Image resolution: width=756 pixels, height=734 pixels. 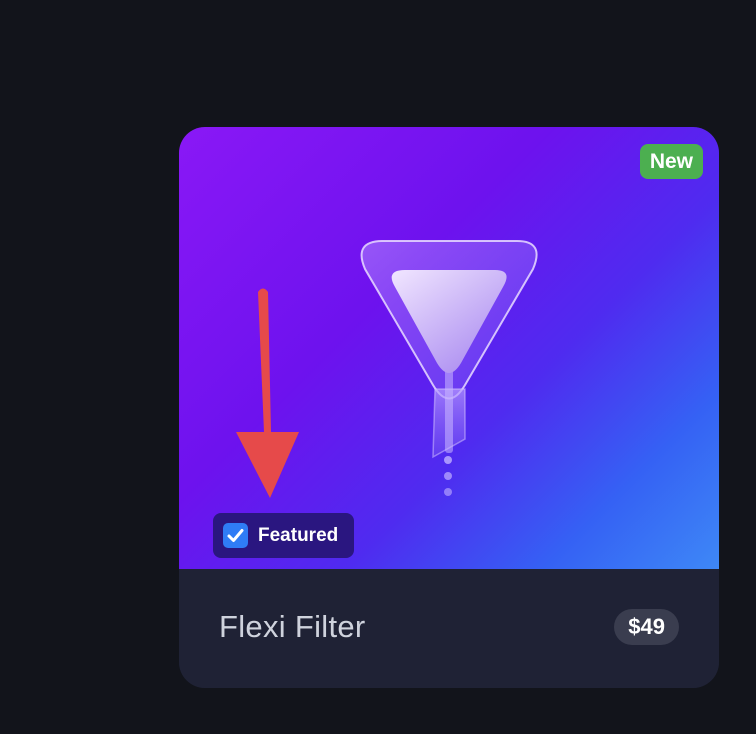 What do you see at coordinates (646, 627) in the screenshot?
I see `price-badge: $49` at bounding box center [646, 627].